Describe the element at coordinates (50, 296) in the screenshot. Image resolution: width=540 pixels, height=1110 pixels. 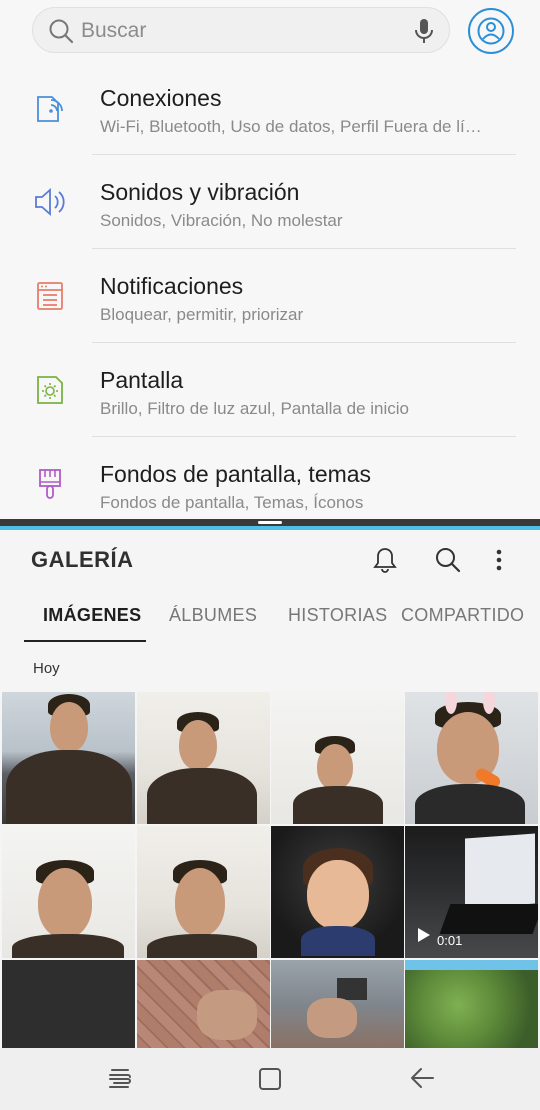
I see `notifications-icon` at that location.